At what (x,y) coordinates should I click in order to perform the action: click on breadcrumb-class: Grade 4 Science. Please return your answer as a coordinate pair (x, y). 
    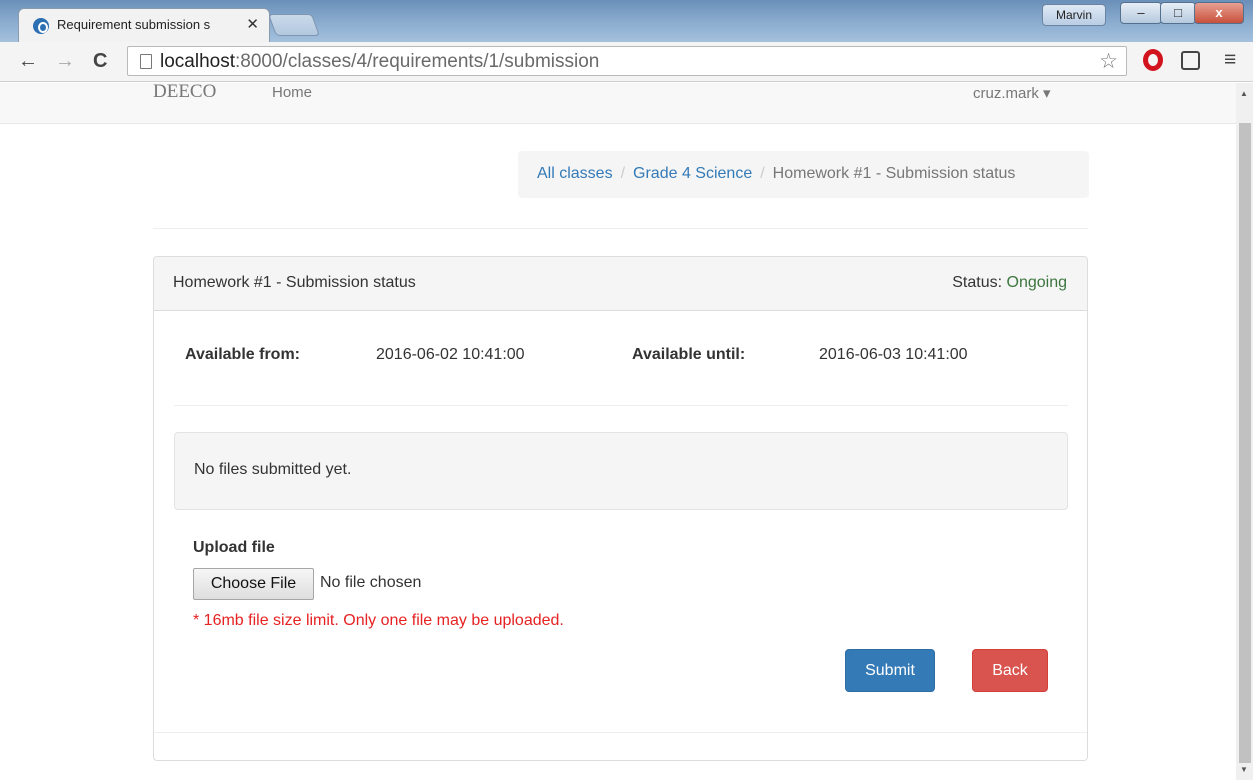
    Looking at the image, I should click on (692, 173).